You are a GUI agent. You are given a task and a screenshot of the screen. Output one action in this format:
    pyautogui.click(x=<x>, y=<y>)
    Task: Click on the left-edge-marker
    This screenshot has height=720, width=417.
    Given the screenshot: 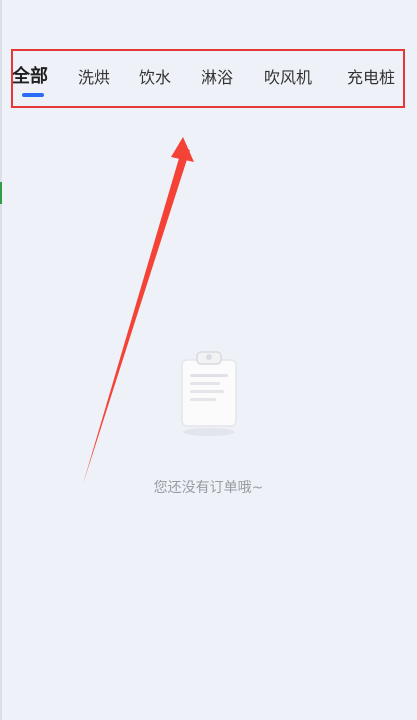 What is the action you would take?
    pyautogui.click(x=1, y=193)
    